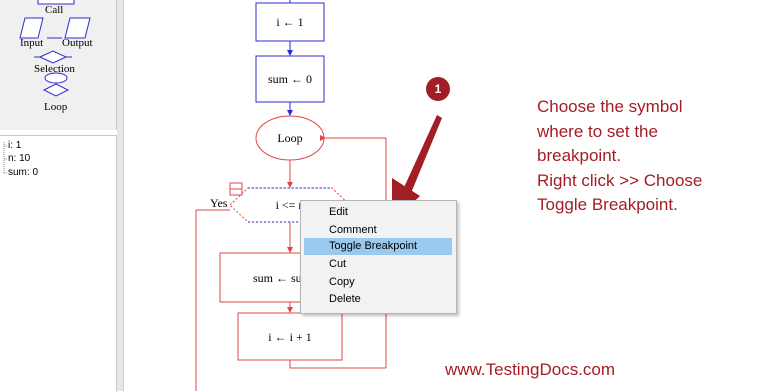 Image resolution: width=768 pixels, height=392 pixels. What do you see at coordinates (610, 106) in the screenshot?
I see `instruction-line-1: Choose the symbol` at bounding box center [610, 106].